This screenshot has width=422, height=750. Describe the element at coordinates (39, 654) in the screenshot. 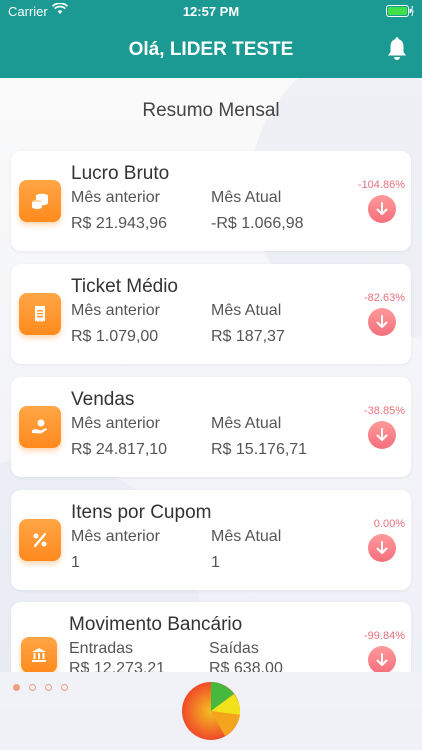

I see `bank-icon` at that location.